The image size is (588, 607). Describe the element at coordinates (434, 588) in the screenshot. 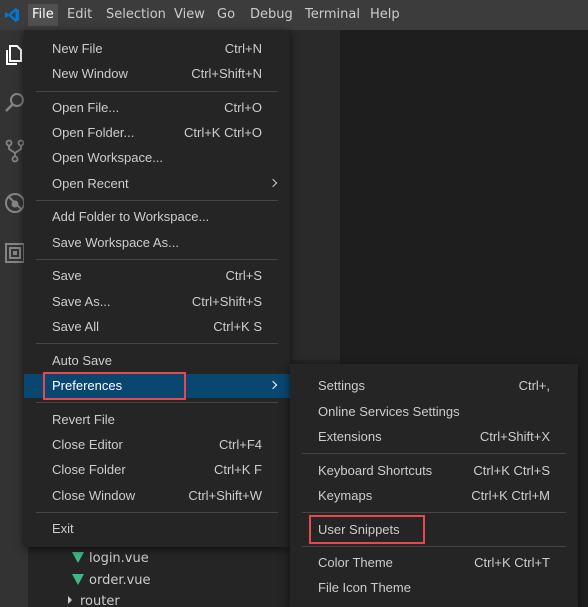

I see `menu-item-file-icon-theme: File Icon Theme` at that location.